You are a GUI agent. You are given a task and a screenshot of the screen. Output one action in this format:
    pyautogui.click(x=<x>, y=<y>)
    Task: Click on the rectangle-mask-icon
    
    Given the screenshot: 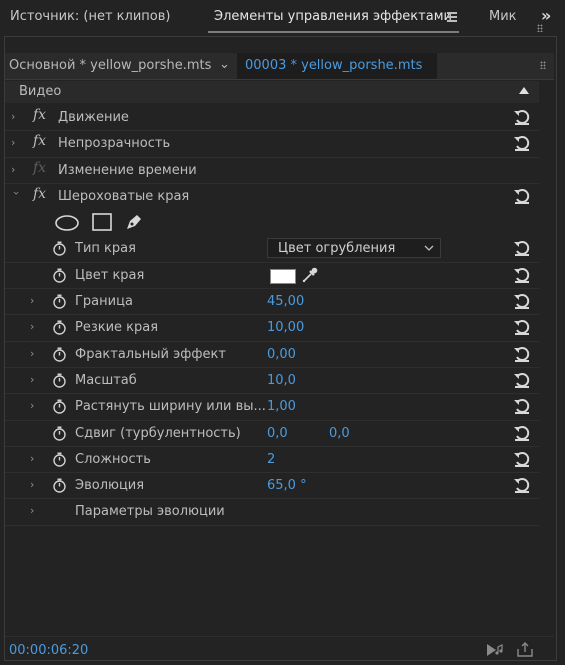 What is the action you would take?
    pyautogui.click(x=102, y=222)
    